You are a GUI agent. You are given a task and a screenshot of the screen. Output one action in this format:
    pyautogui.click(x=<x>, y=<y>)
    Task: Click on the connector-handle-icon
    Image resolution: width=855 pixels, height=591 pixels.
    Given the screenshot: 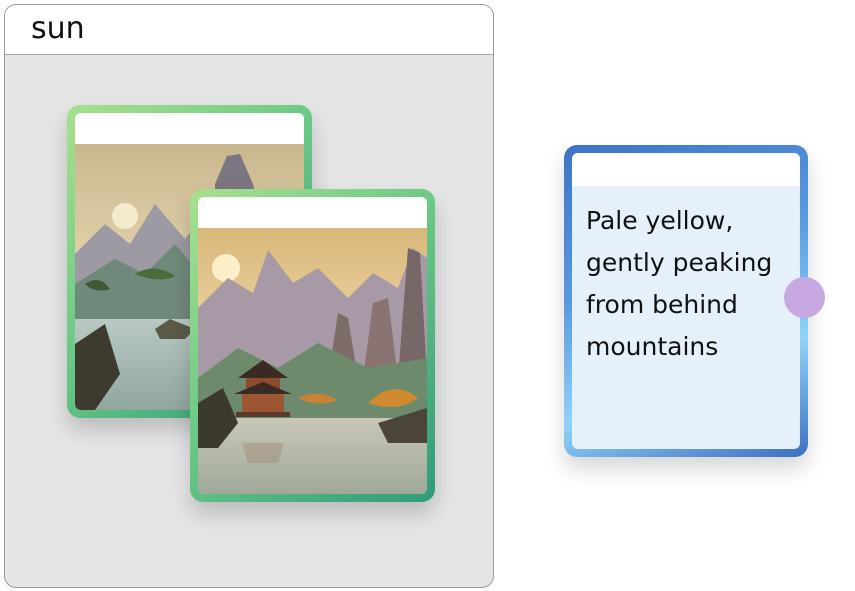 What is the action you would take?
    pyautogui.click(x=804, y=297)
    